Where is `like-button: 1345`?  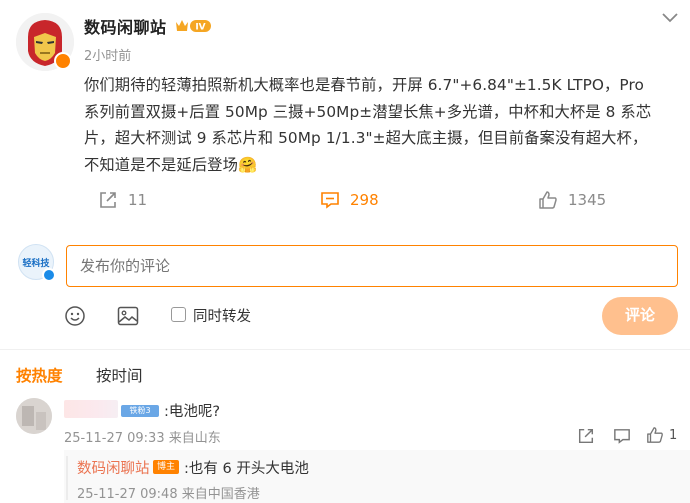 like-button: 1345 is located at coordinates (572, 200).